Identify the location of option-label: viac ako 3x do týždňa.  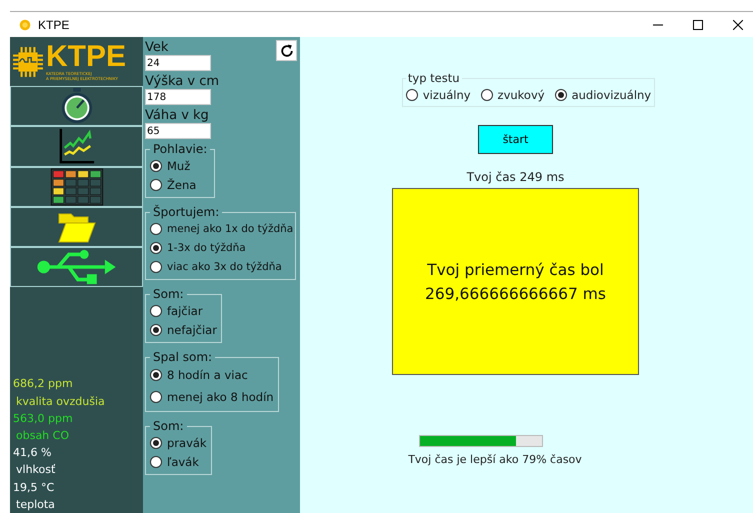
(224, 266).